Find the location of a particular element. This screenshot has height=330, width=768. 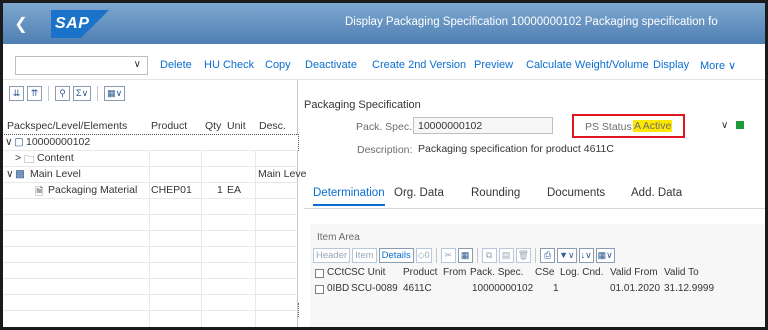

tree-row-label: Main Level is located at coordinates (55, 174).